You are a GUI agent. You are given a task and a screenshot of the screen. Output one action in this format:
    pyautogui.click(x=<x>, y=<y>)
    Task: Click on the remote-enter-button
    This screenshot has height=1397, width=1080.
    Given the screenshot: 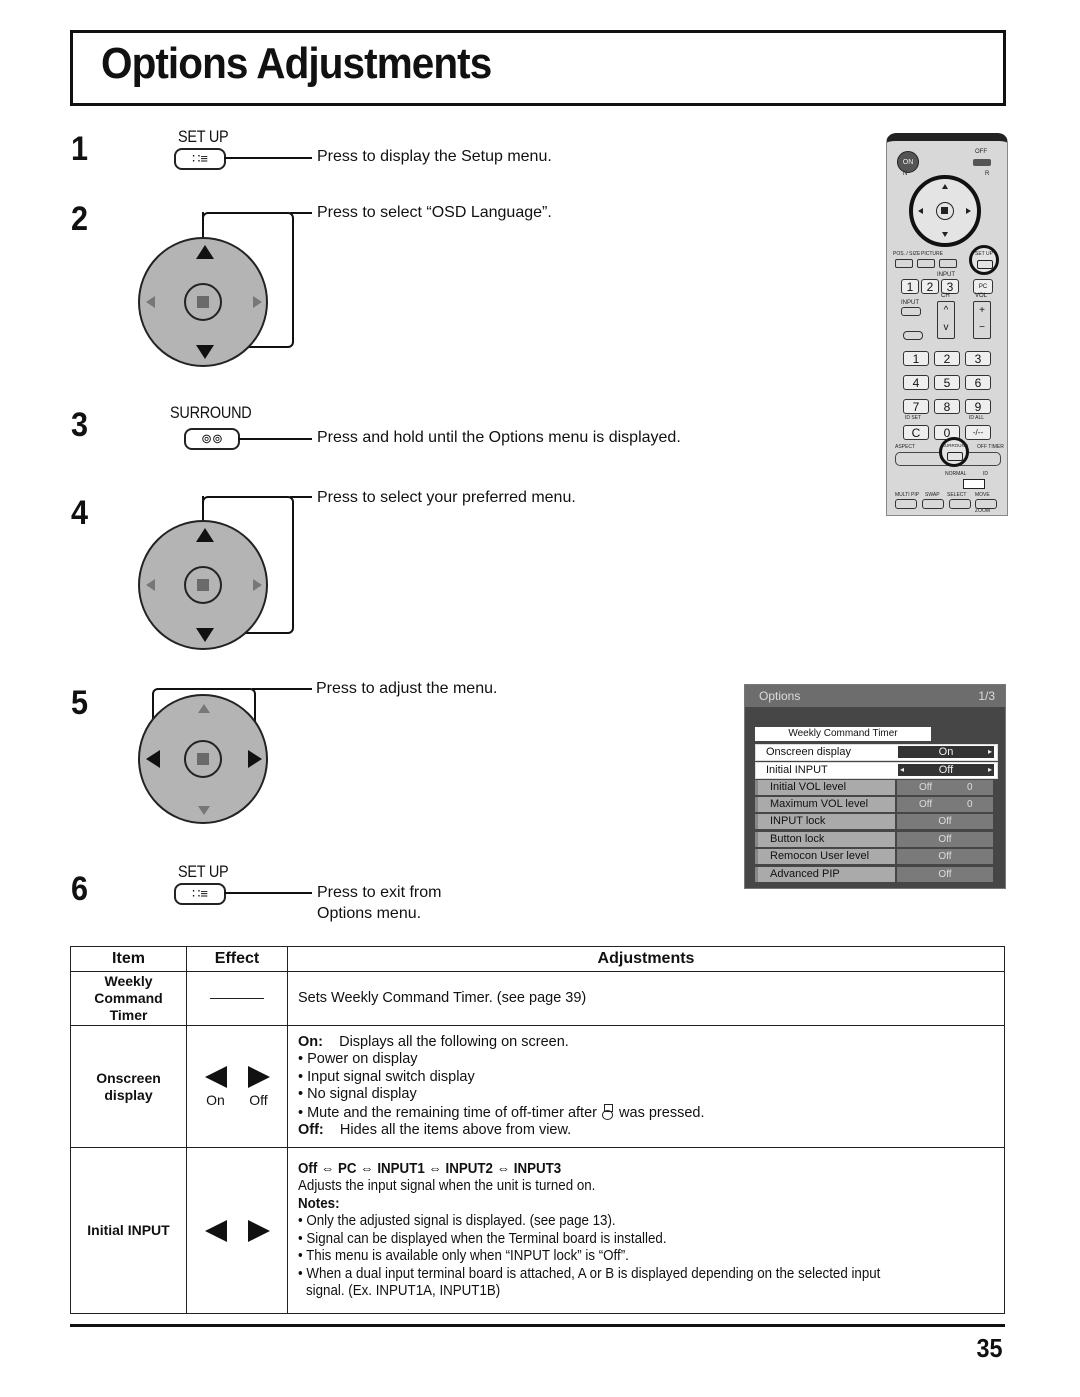 What is the action you would take?
    pyautogui.click(x=945, y=211)
    